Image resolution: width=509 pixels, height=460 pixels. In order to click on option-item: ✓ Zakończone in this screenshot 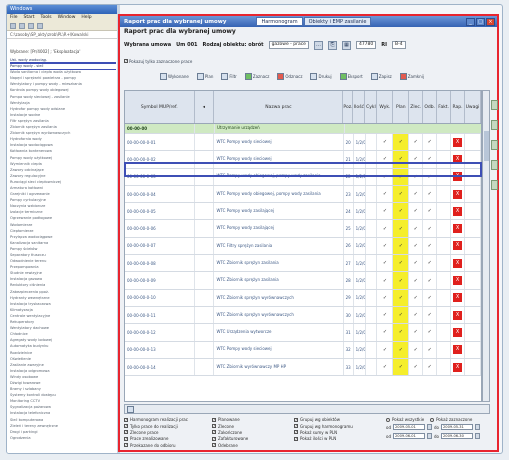, I will do `click(230, 432)`.